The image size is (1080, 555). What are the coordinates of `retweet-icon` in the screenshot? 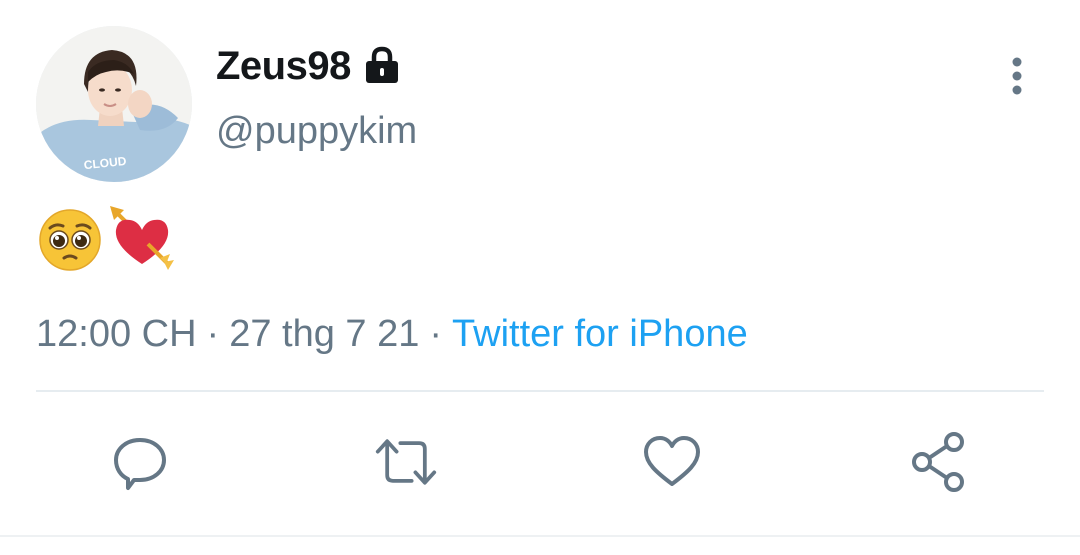 It's located at (406, 462).